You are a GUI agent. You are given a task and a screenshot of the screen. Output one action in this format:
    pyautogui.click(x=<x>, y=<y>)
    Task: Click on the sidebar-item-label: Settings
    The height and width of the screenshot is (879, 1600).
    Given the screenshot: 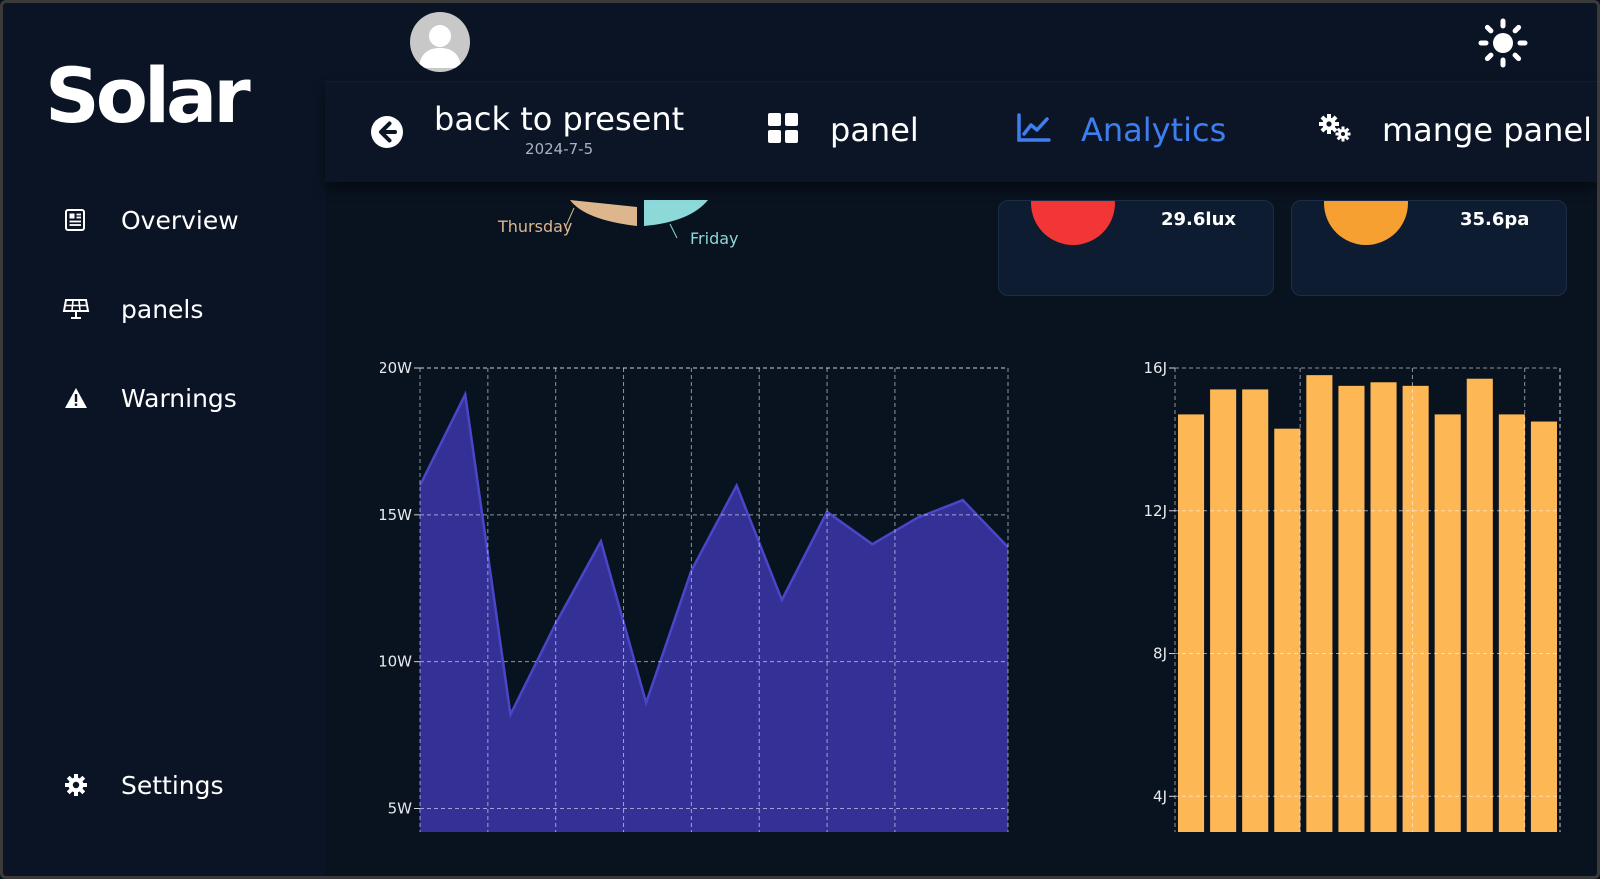 What is the action you would take?
    pyautogui.click(x=172, y=785)
    